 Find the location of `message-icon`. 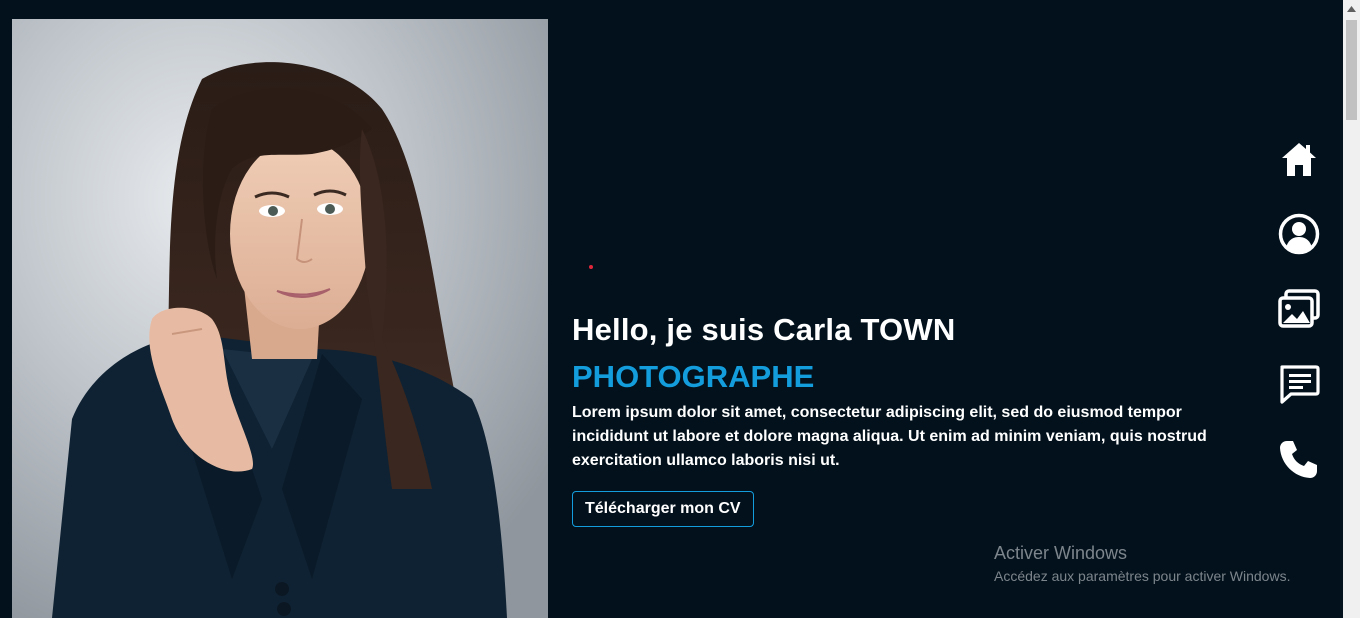

message-icon is located at coordinates (1300, 384).